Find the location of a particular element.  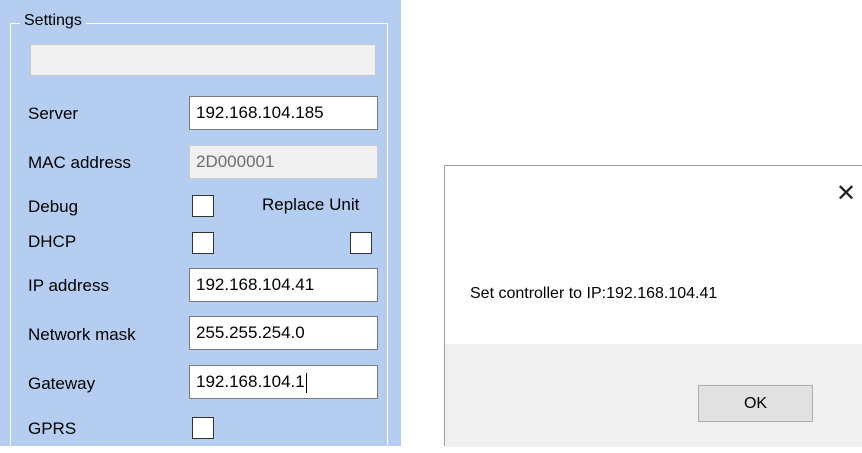

replace-unit-checkbox is located at coordinates (361, 243).